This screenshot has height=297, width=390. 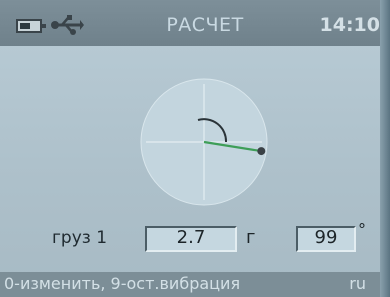 I want to click on footer-bar: 0-изменить, 9-ост.вибрация ru, so click(x=195, y=284).